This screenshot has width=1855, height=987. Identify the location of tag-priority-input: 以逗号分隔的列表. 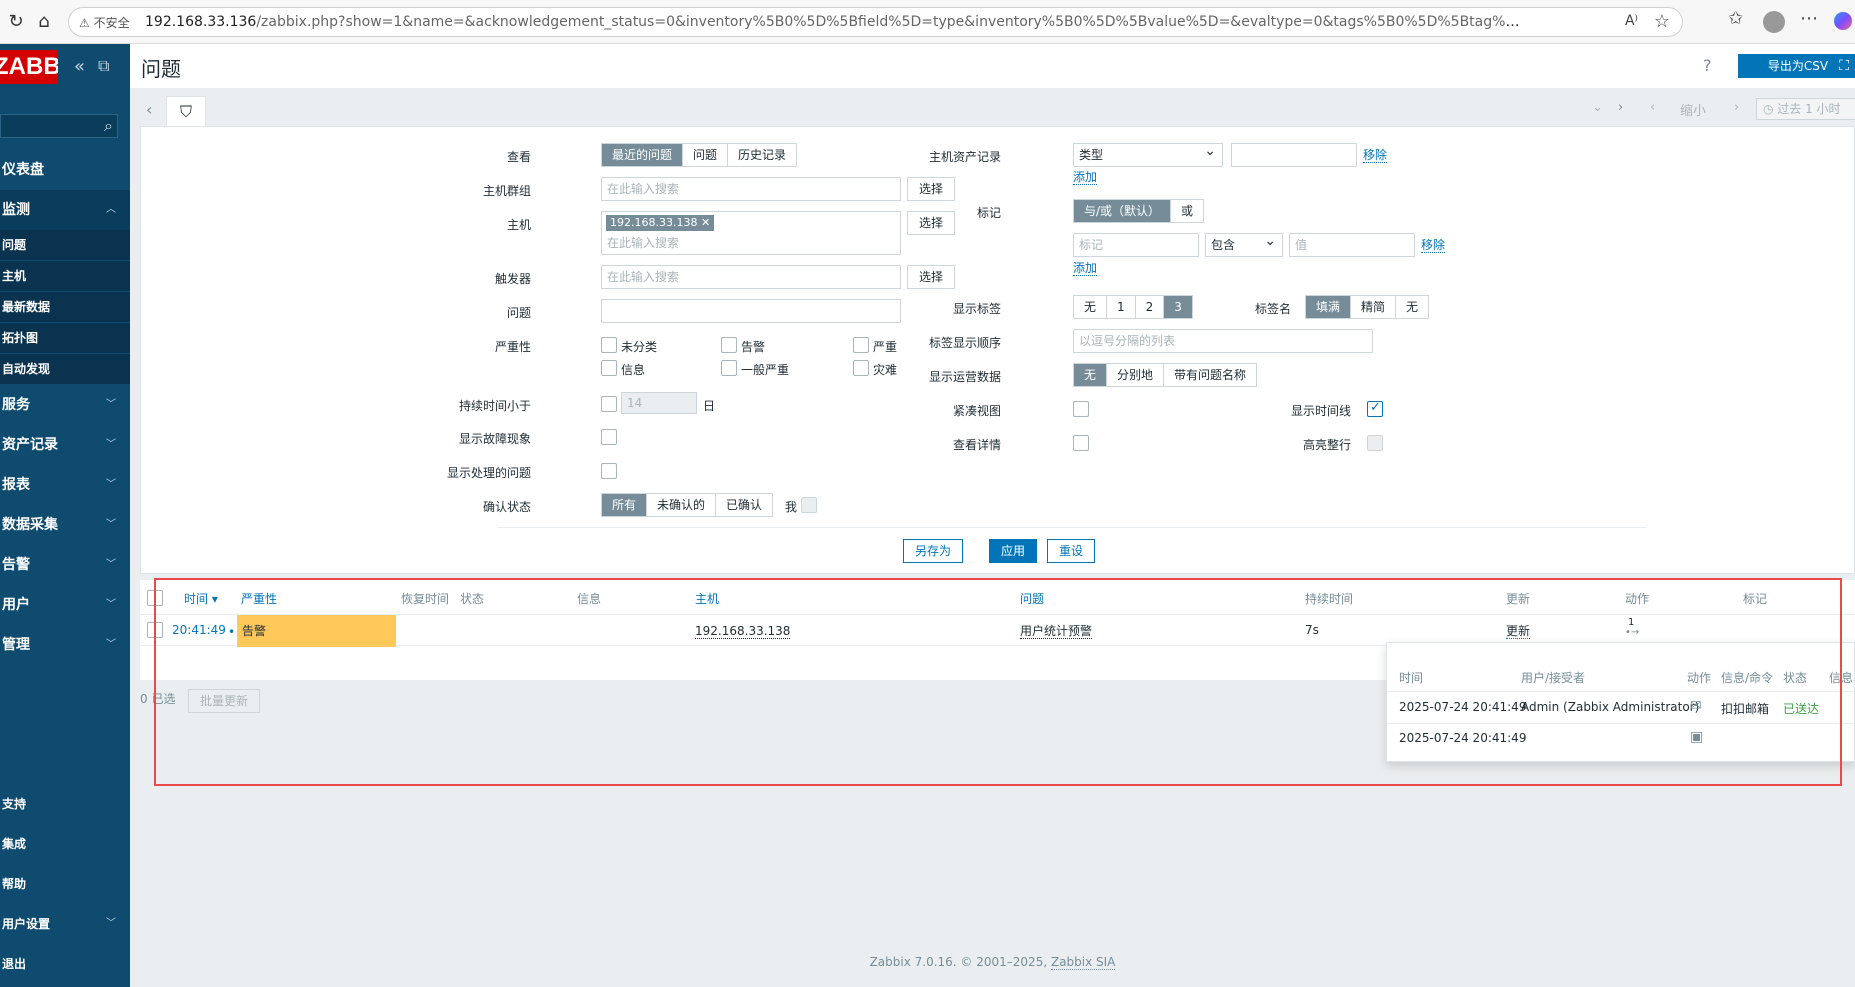
(1223, 341).